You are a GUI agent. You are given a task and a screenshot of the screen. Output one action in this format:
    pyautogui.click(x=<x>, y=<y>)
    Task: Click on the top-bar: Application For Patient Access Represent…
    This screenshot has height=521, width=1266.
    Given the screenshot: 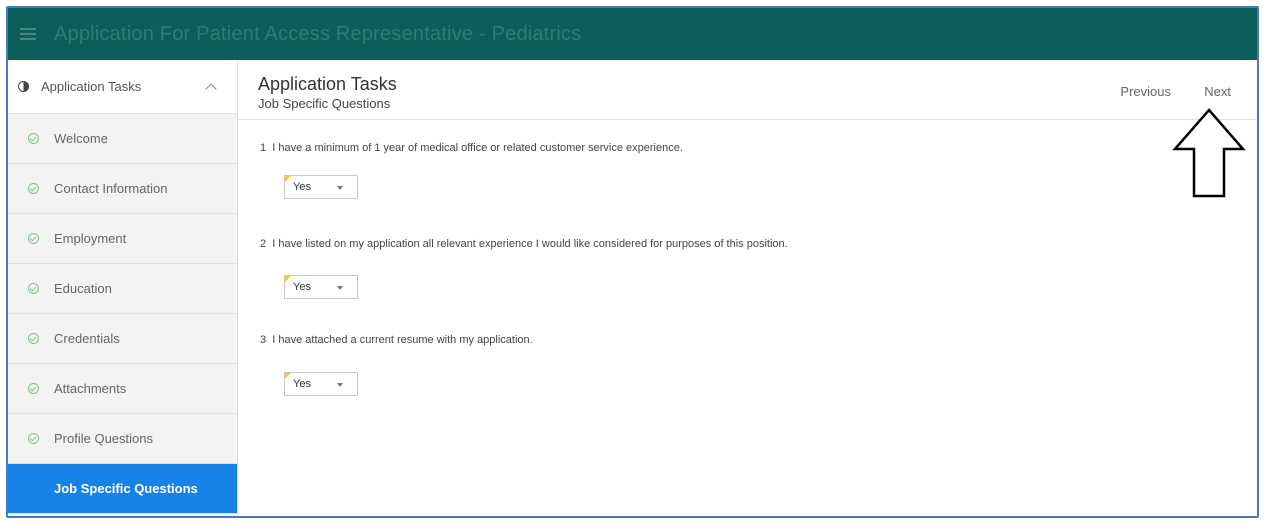 What is the action you would take?
    pyautogui.click(x=632, y=34)
    